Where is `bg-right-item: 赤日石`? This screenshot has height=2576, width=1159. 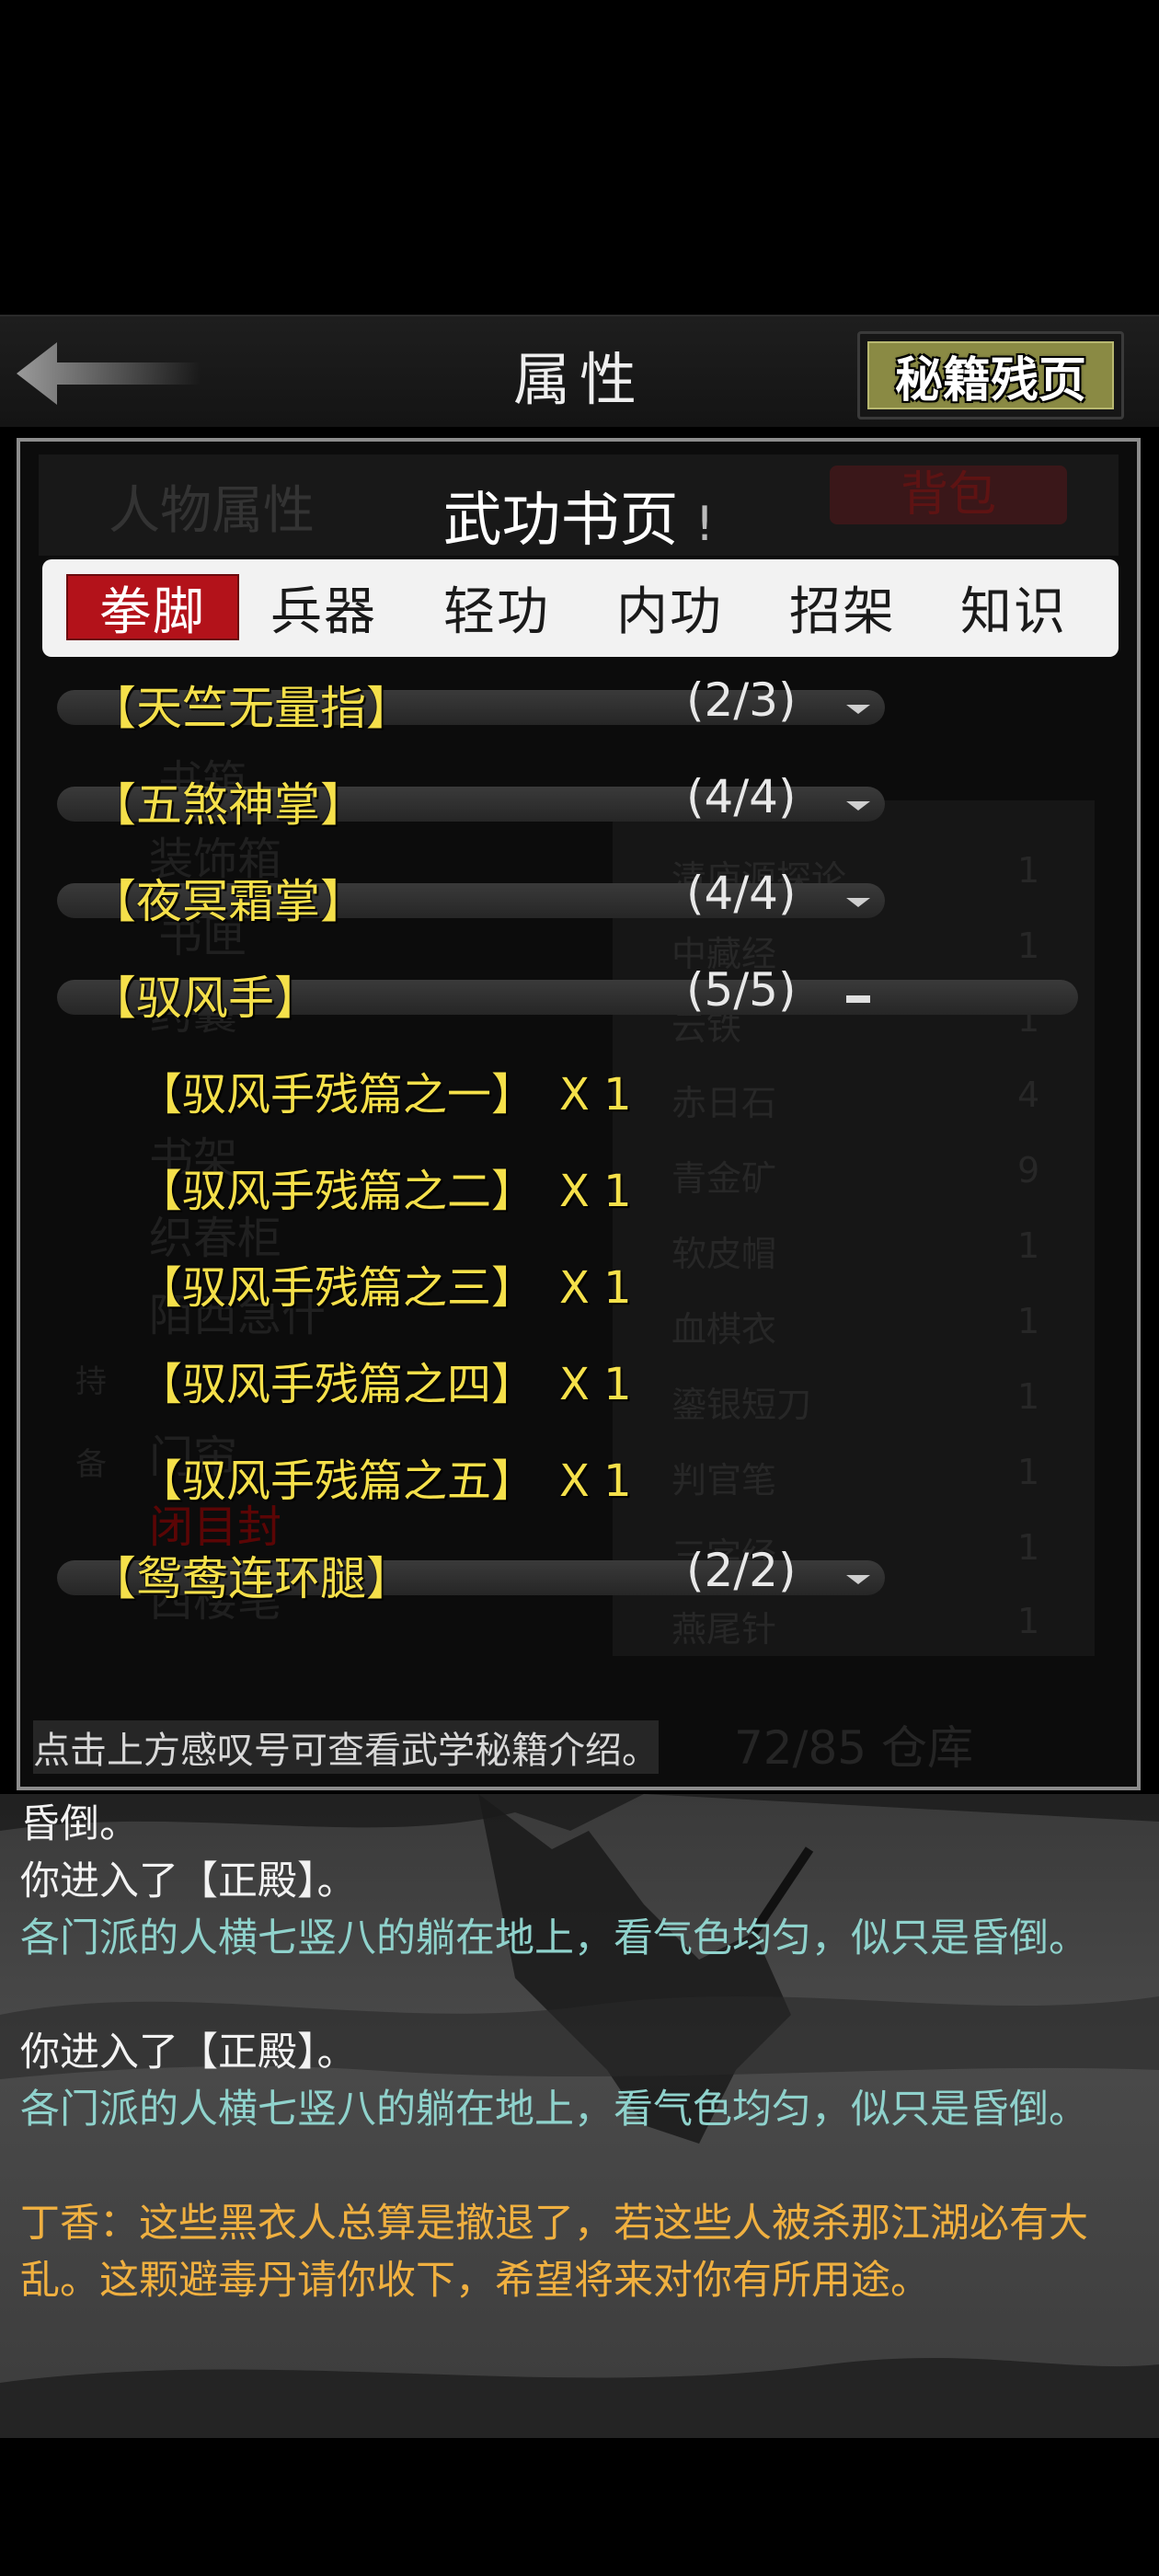 bg-right-item: 赤日石 is located at coordinates (724, 1103).